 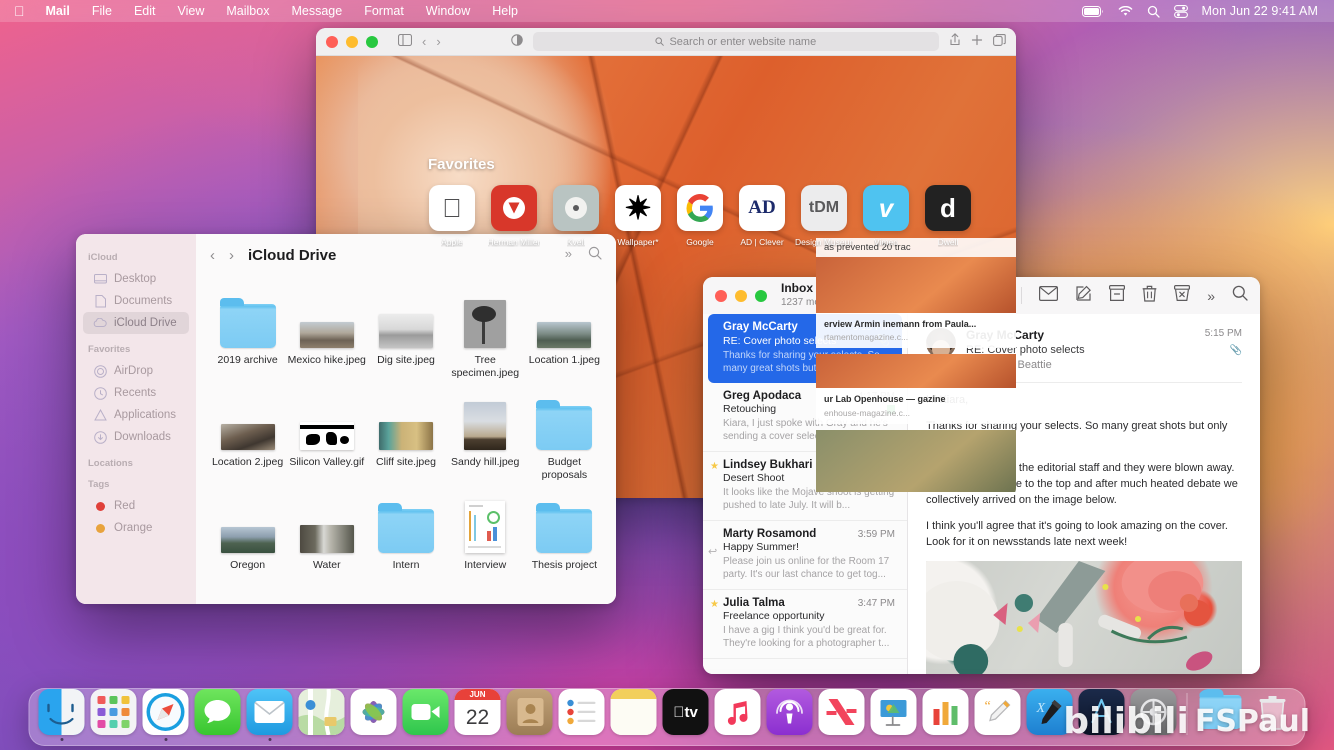 What do you see at coordinates (326, 528) in the screenshot?
I see `file-item: Water` at bounding box center [326, 528].